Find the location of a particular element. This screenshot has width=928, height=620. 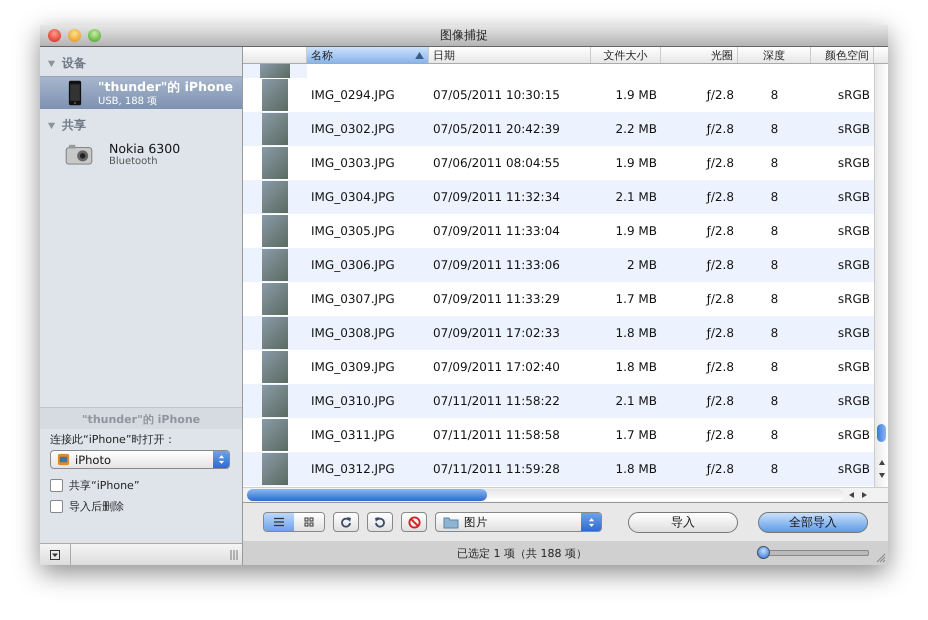

window-title: 图像捕捉 is located at coordinates (464, 35).